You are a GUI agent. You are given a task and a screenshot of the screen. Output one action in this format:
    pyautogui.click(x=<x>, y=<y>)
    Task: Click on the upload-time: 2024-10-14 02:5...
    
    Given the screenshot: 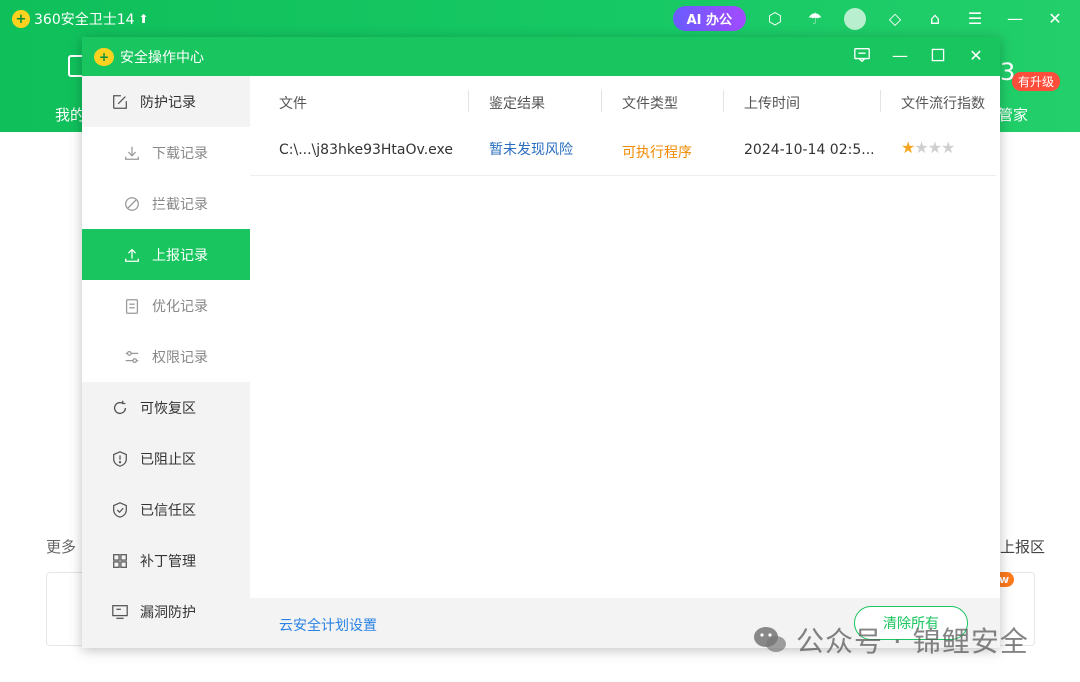 What is the action you would take?
    pyautogui.click(x=809, y=150)
    